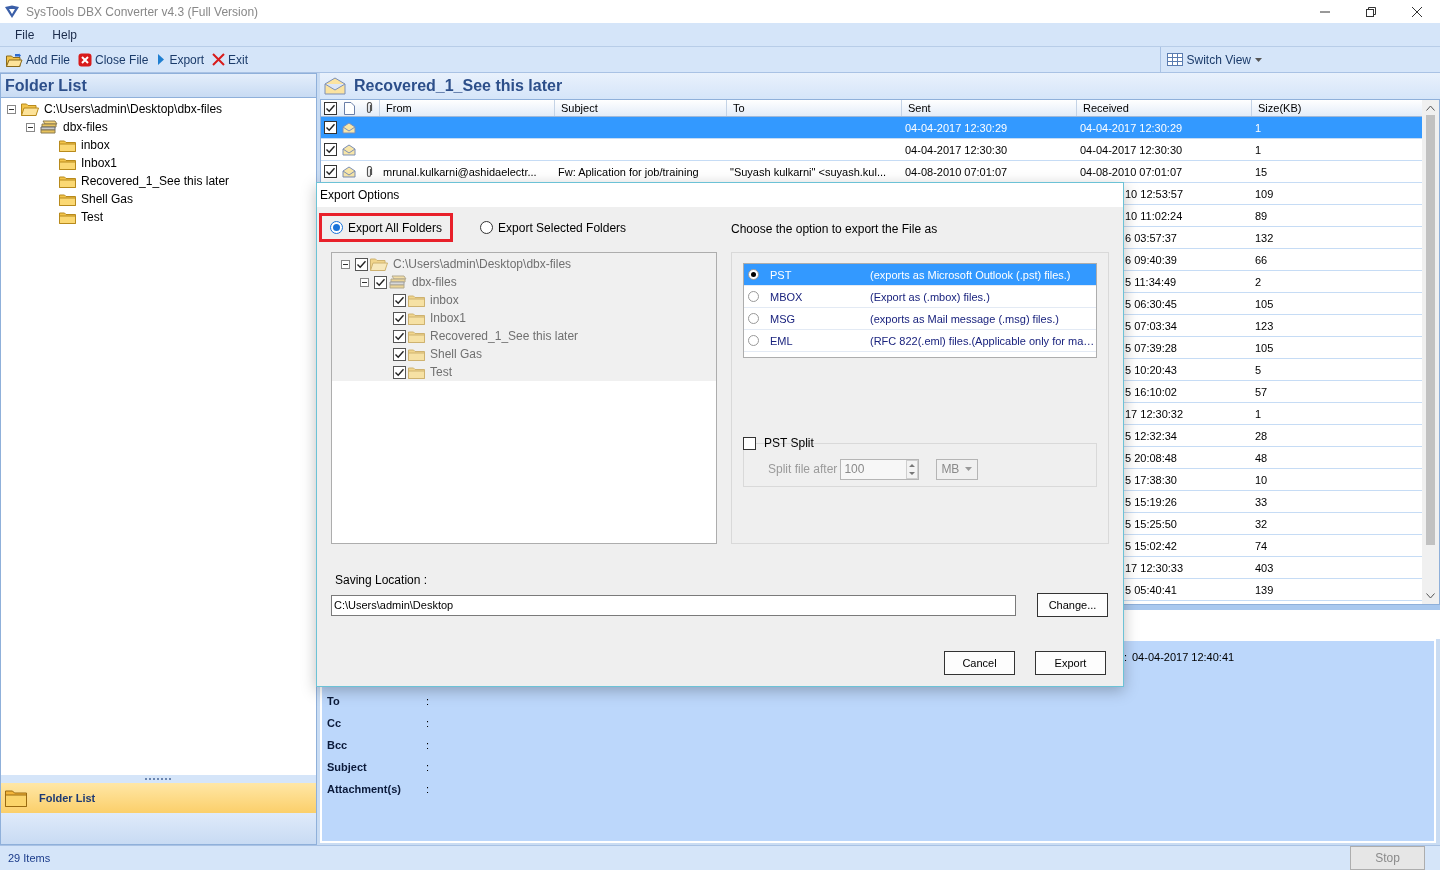  Describe the element at coordinates (1151, 281) in the screenshot. I see `table-cell-text: 5 11:34:49` at that location.